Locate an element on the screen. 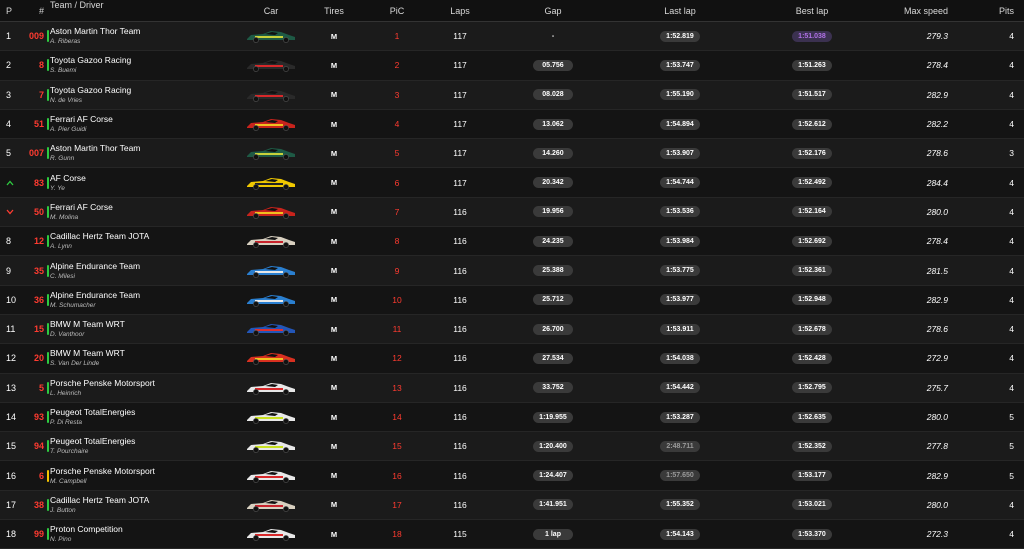  gap-badge: 24.235 is located at coordinates (553, 241).